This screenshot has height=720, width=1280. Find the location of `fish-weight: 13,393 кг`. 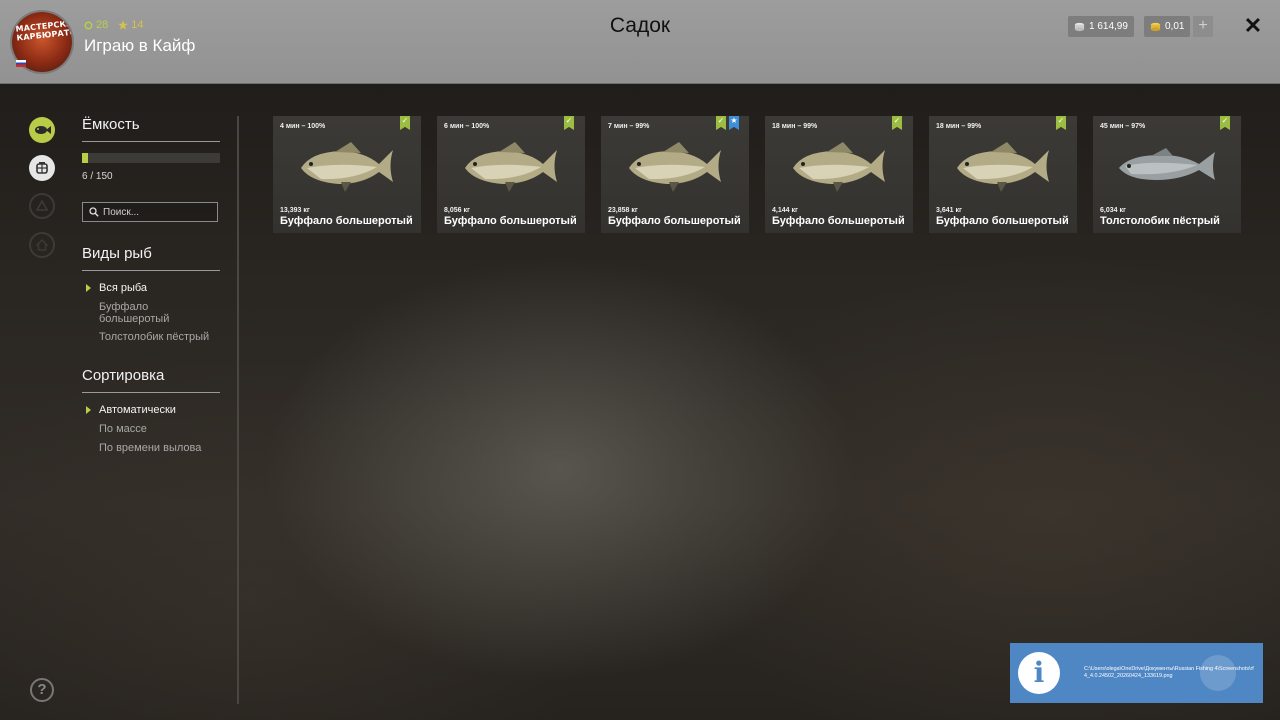

fish-weight: 13,393 кг is located at coordinates (295, 210).